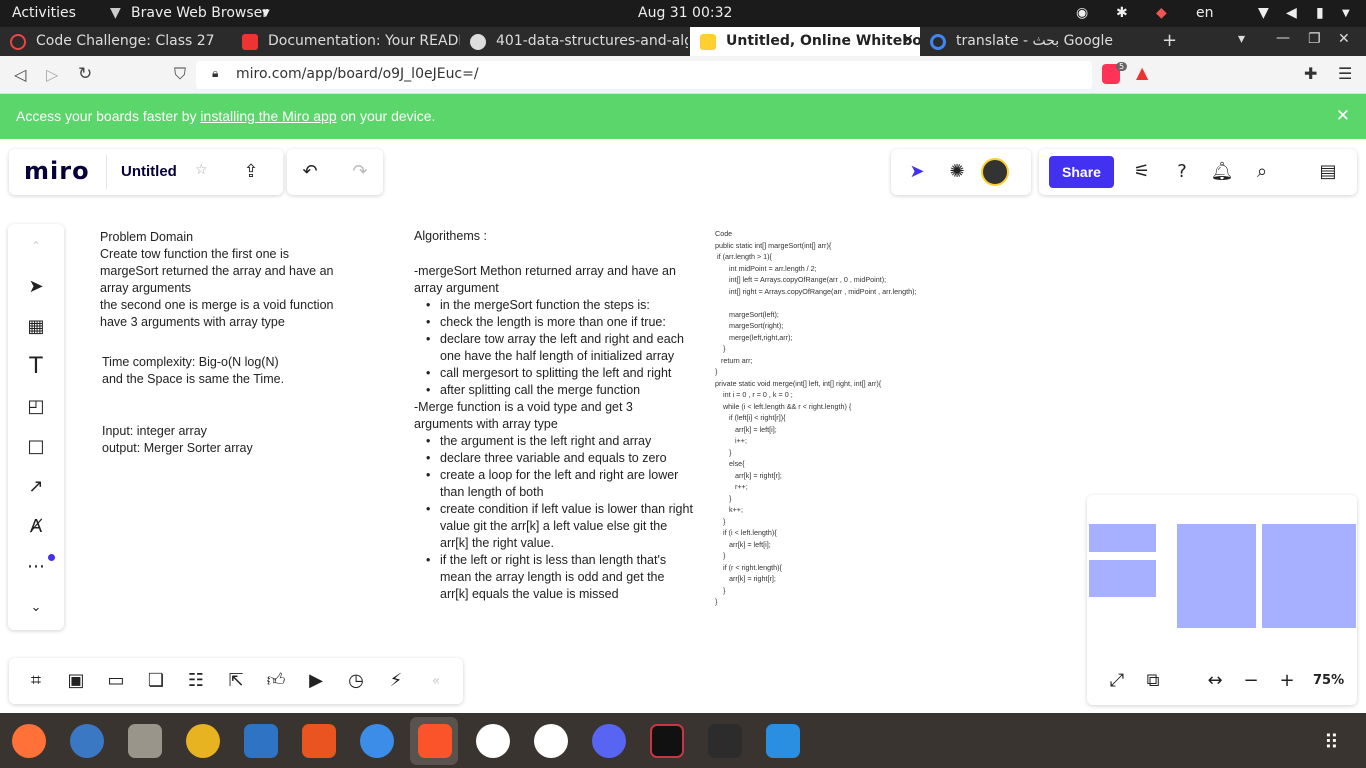  Describe the element at coordinates (36, 567) in the screenshot. I see `more-tools-icon: ⋯` at that location.